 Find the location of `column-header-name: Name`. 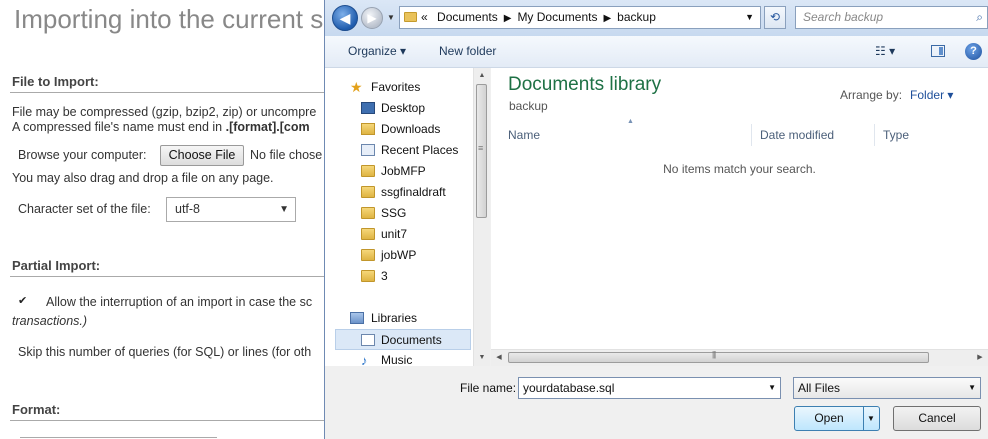

column-header-name: Name is located at coordinates (621, 135).